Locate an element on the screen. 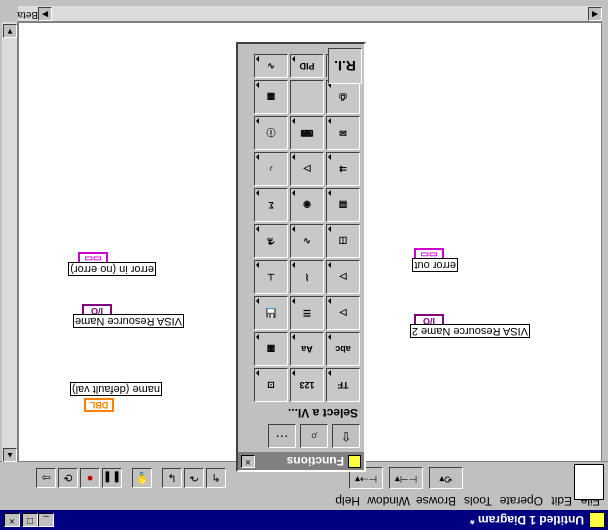  palette-cell-selected-subpalette is located at coordinates (307, 97).